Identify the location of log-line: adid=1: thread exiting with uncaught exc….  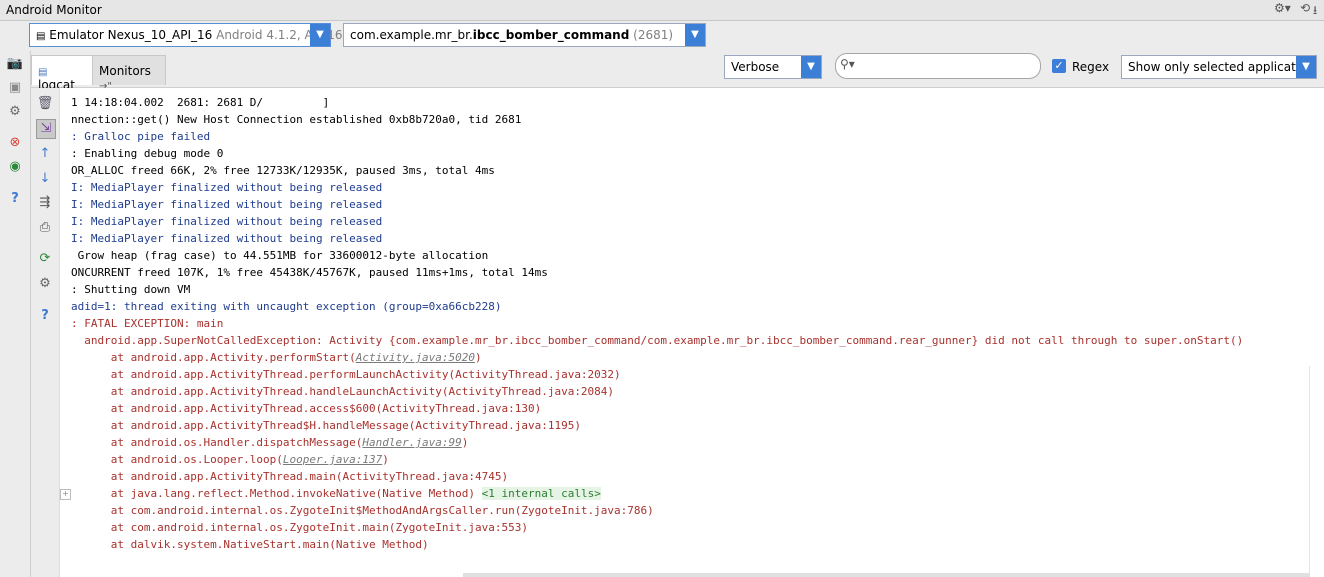
(286, 306).